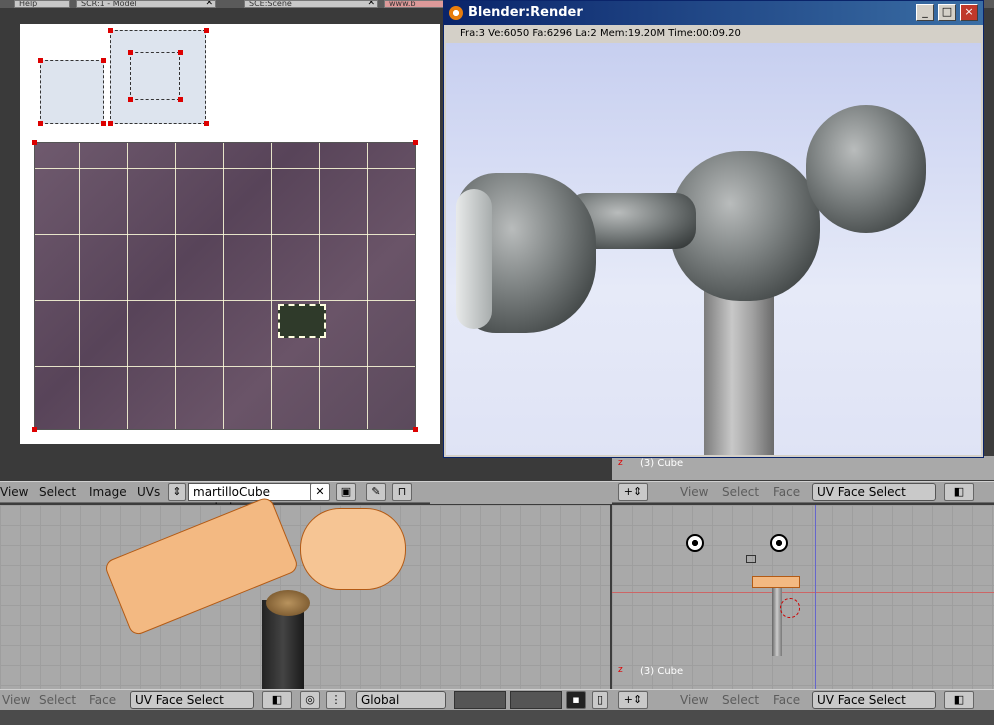 The width and height of the screenshot is (994, 725). I want to click on maximize-button: □, so click(947, 12).